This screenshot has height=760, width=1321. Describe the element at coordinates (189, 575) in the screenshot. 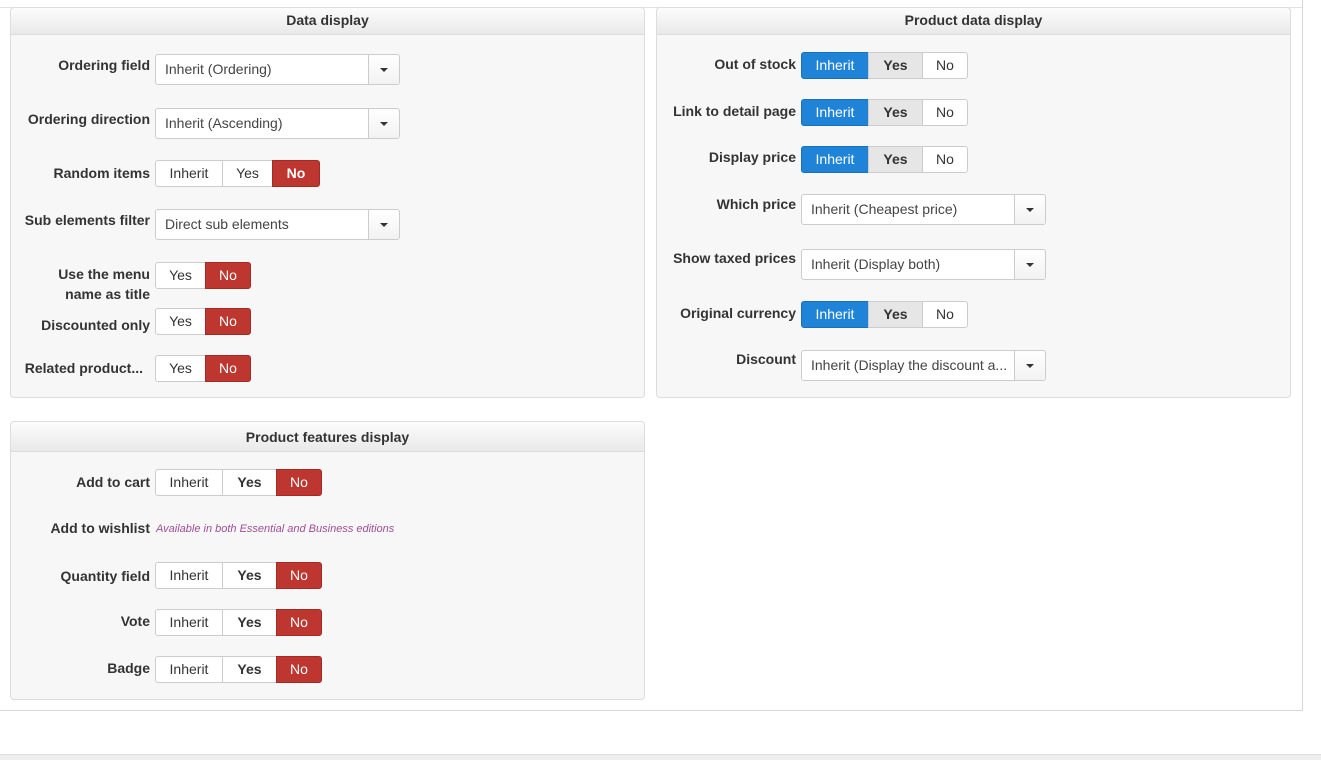

I see `quantity-field-inherit: Inherit` at that location.